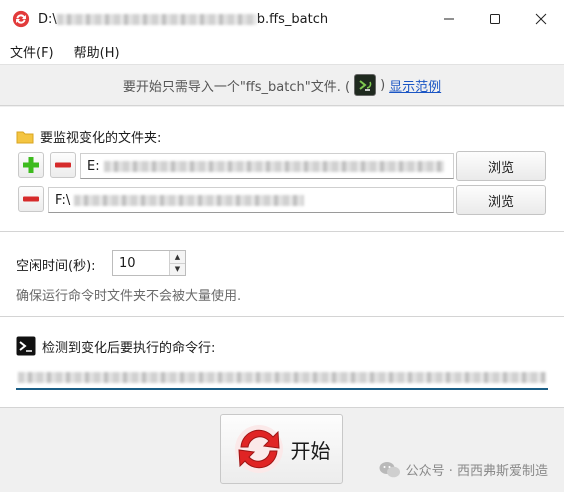 Image resolution: width=564 pixels, height=492 pixels. I want to click on maximize-icon, so click(495, 19).